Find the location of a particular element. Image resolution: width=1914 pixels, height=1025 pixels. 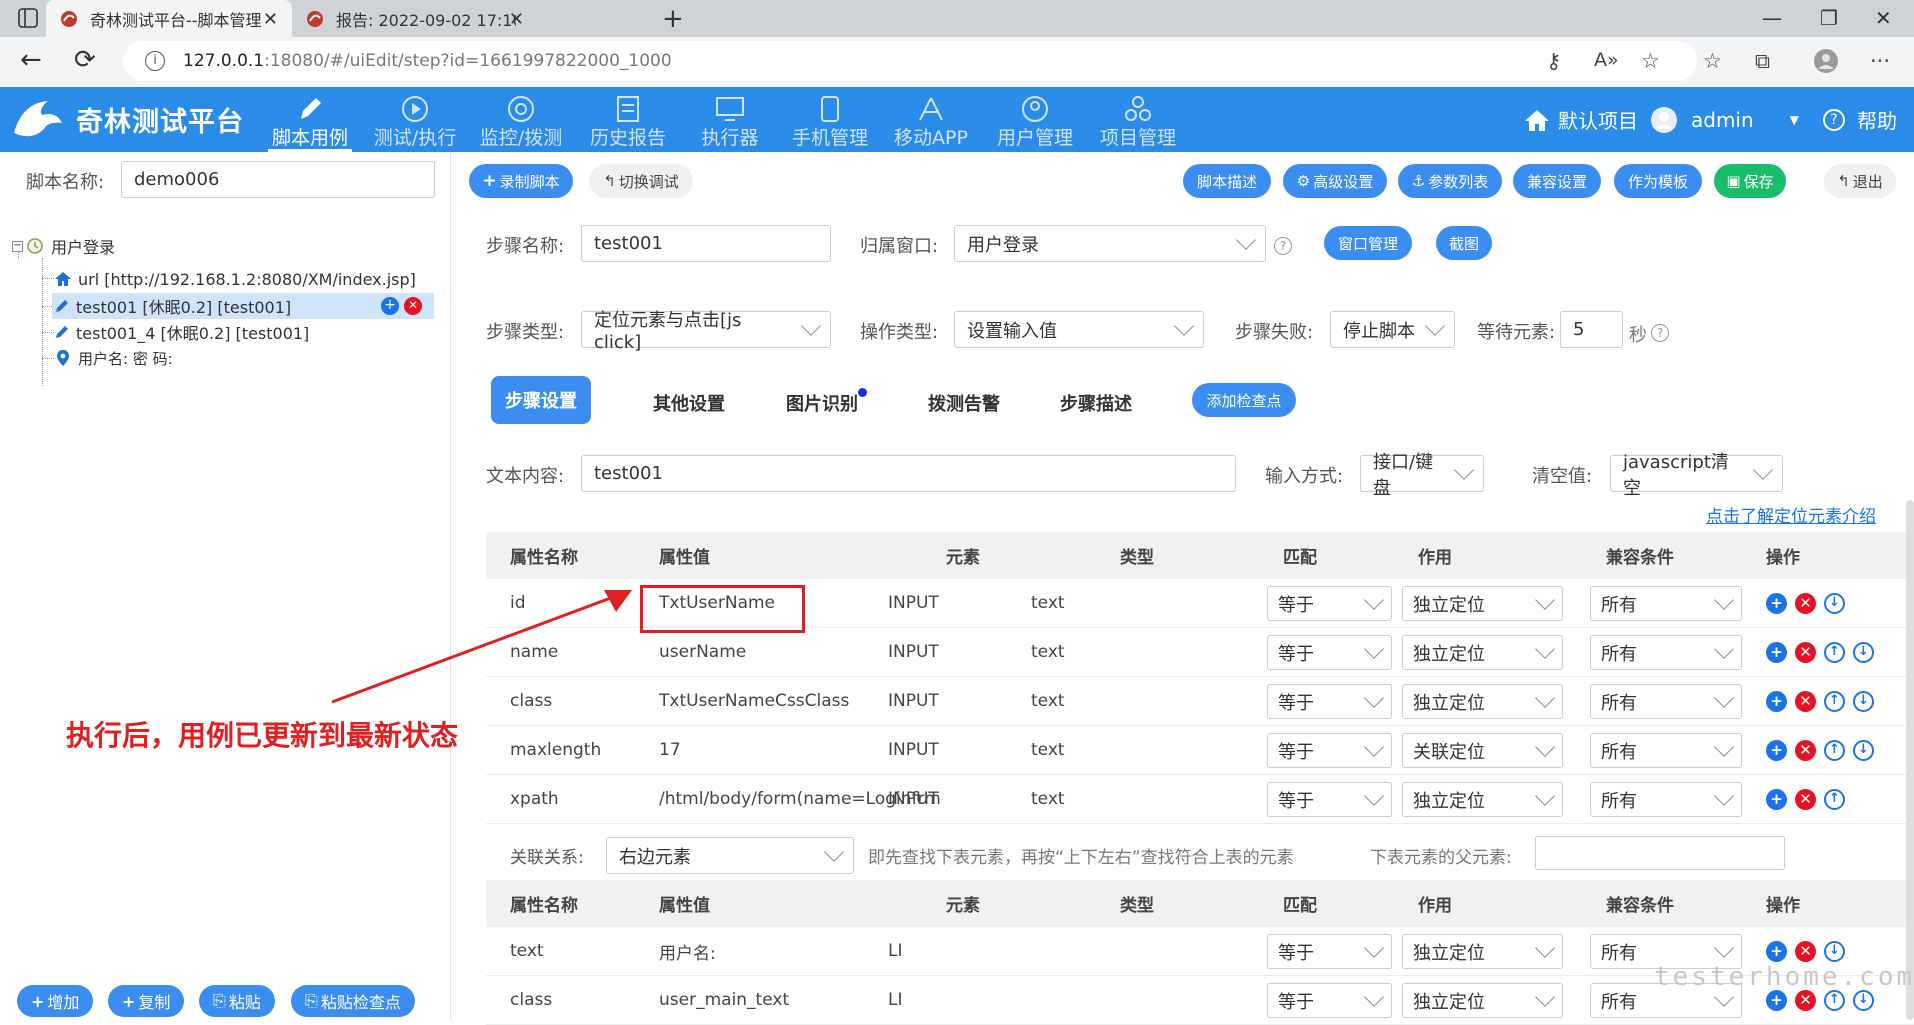

compat-settings-button: 兼容设置 is located at coordinates (1557, 181).